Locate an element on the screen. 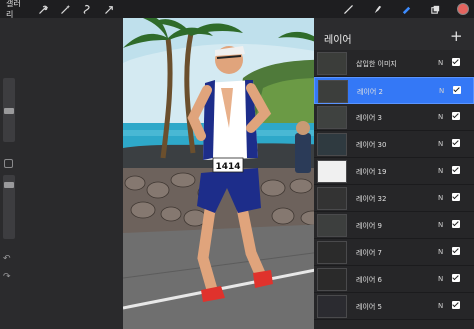 The image size is (474, 329). opacity-slider is located at coordinates (9, 207).